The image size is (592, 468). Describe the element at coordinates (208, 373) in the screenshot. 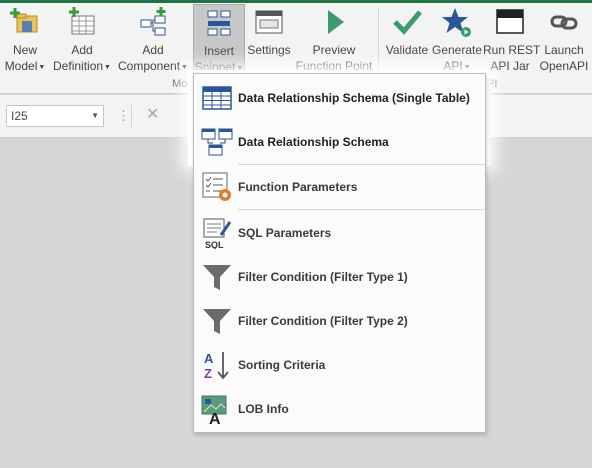

I see `svg-text: Z` at that location.